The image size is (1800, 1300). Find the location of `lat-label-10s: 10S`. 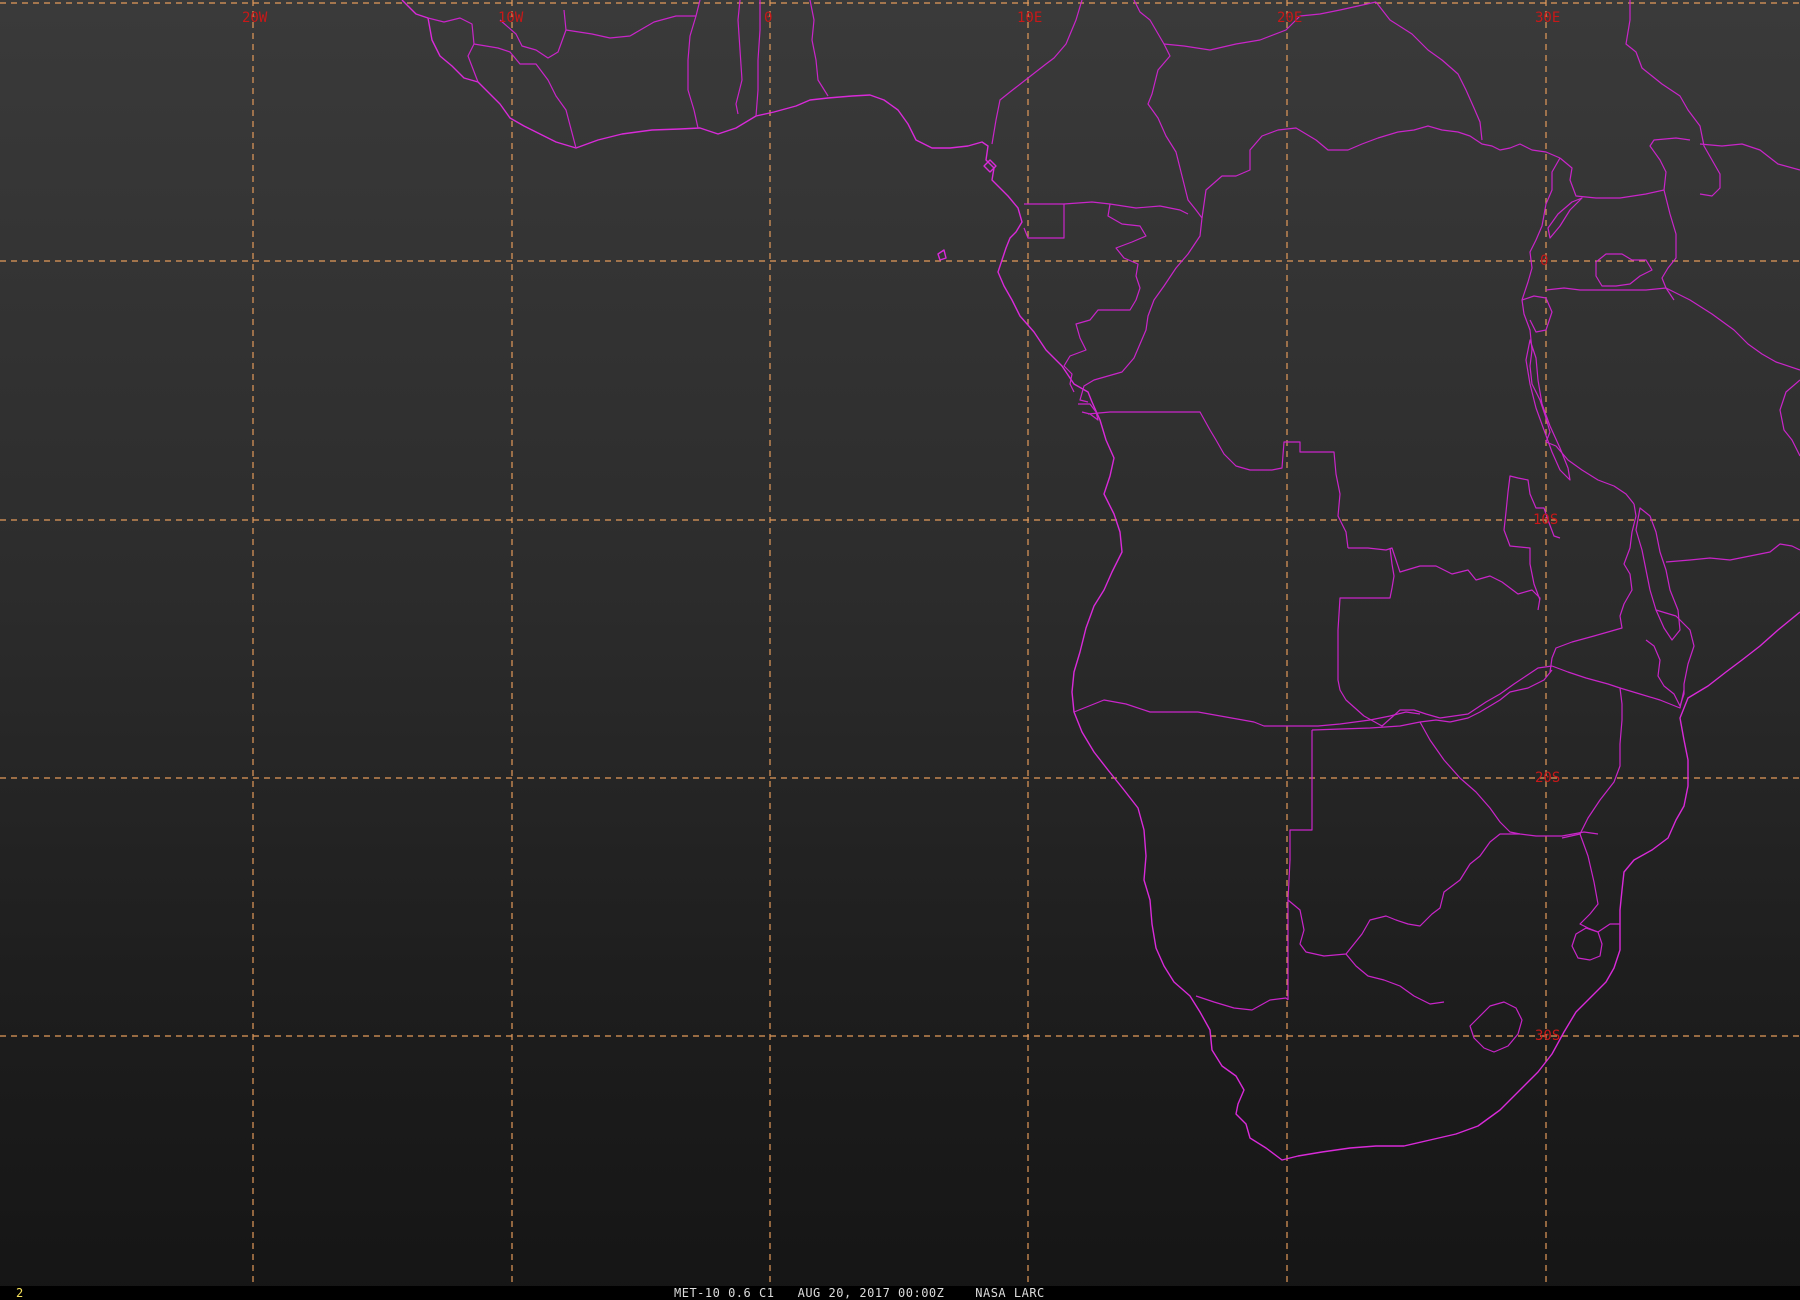

lat-label-10s: 10S is located at coordinates (1545, 520).